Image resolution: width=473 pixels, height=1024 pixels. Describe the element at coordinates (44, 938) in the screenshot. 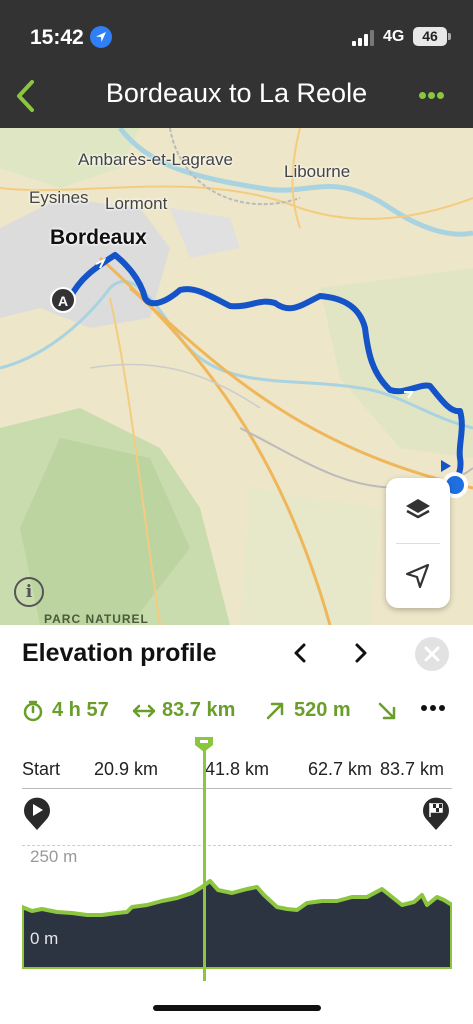

I see `elevation-label-bottom: 0 m` at that location.